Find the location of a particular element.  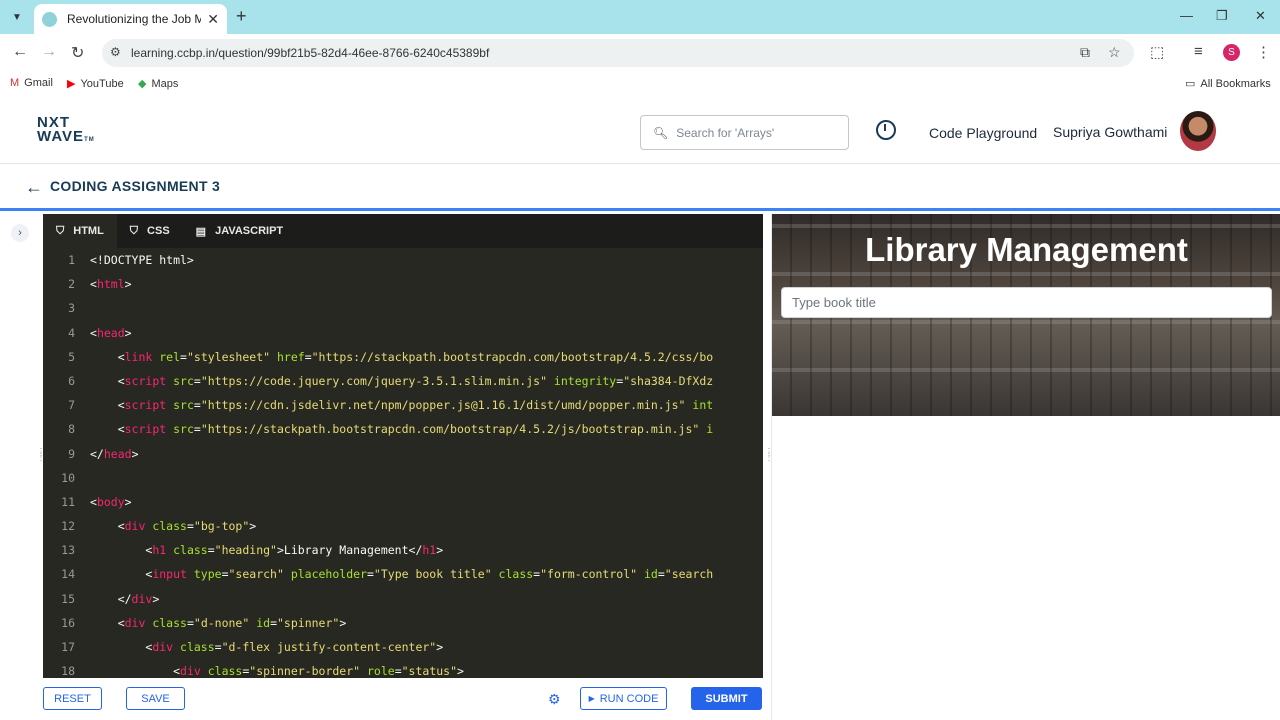

extensions-icon: ⬚ is located at coordinates (1157, 52).